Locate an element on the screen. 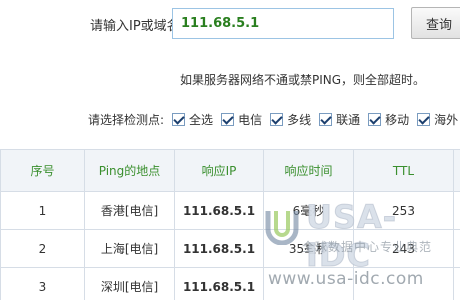 This screenshot has width=460, height=300. watermark-url: www.usa-idc.com is located at coordinates (346, 279).